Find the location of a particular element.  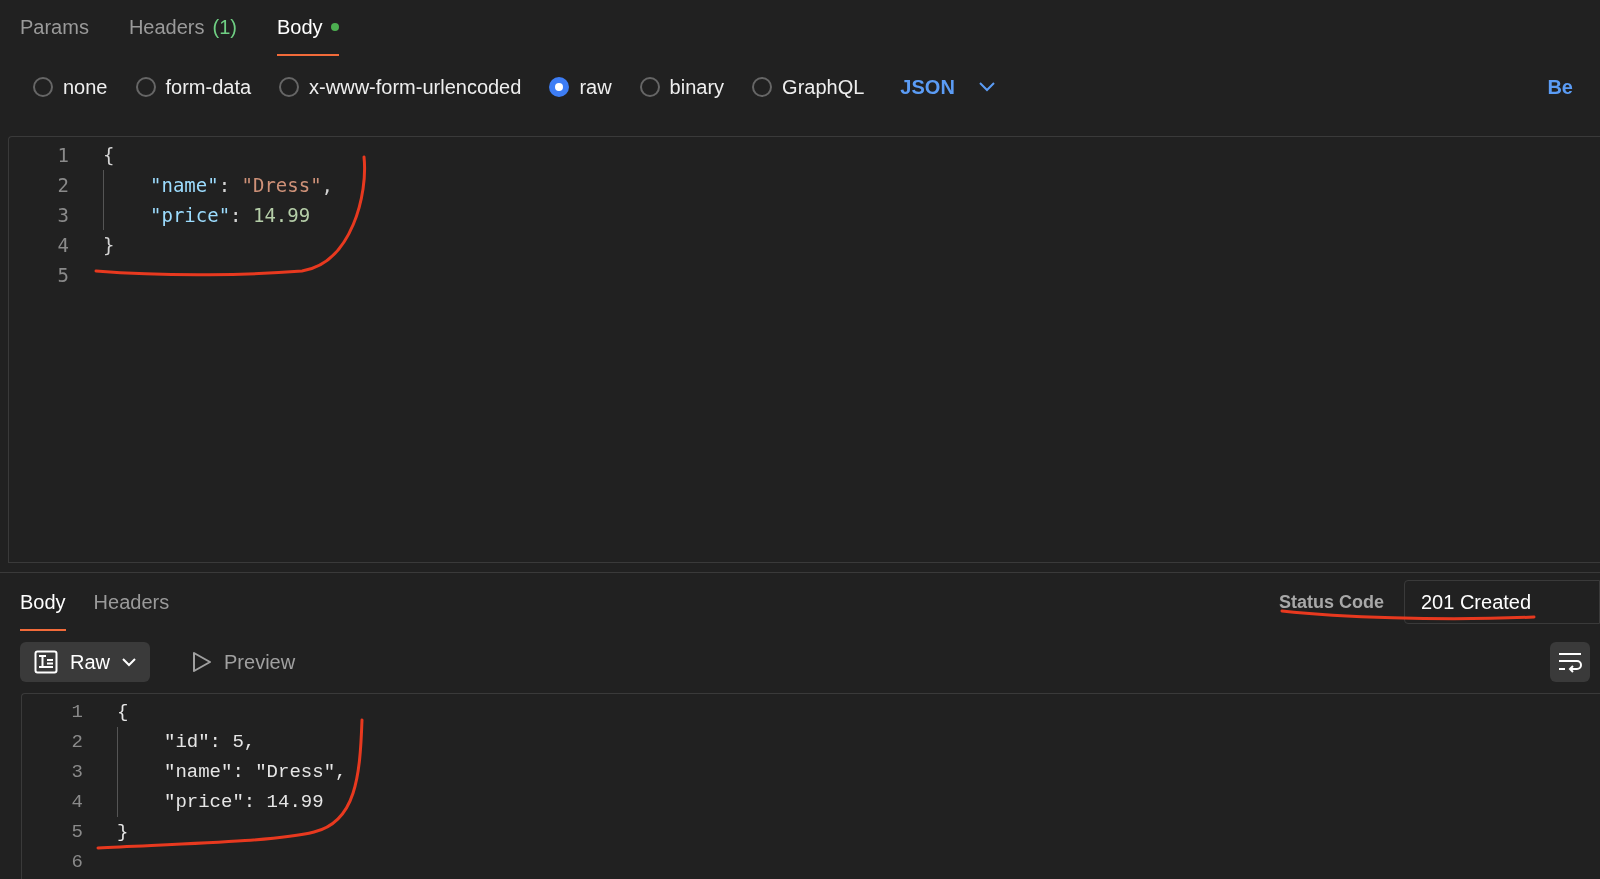

status-code-value: 201 Created is located at coordinates (1502, 602).